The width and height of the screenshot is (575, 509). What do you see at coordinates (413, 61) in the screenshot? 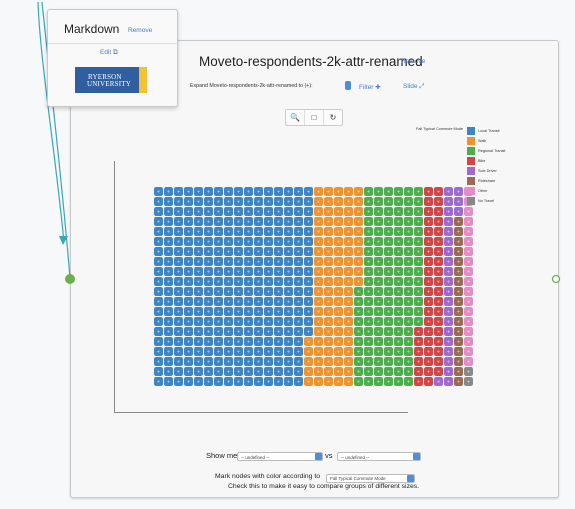
I see `remove-visualization-link: Remove` at bounding box center [413, 61].